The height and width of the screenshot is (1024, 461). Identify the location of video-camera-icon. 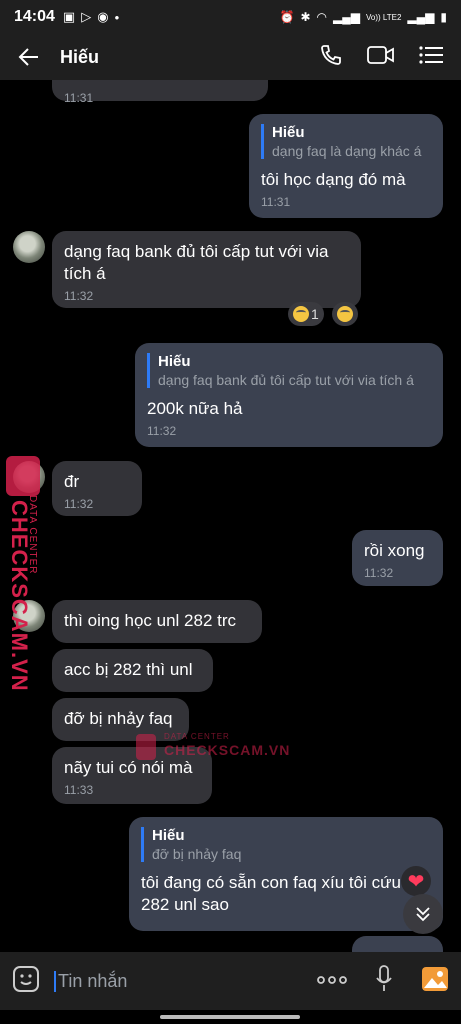
(380, 54).